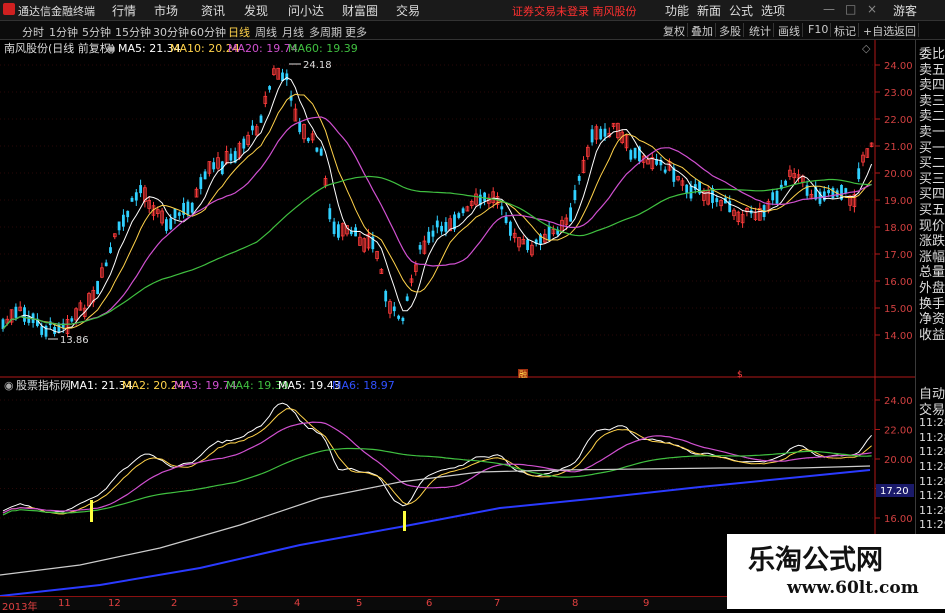 The height and width of the screenshot is (613, 945). I want to click on draw-button: 画线, so click(789, 30).